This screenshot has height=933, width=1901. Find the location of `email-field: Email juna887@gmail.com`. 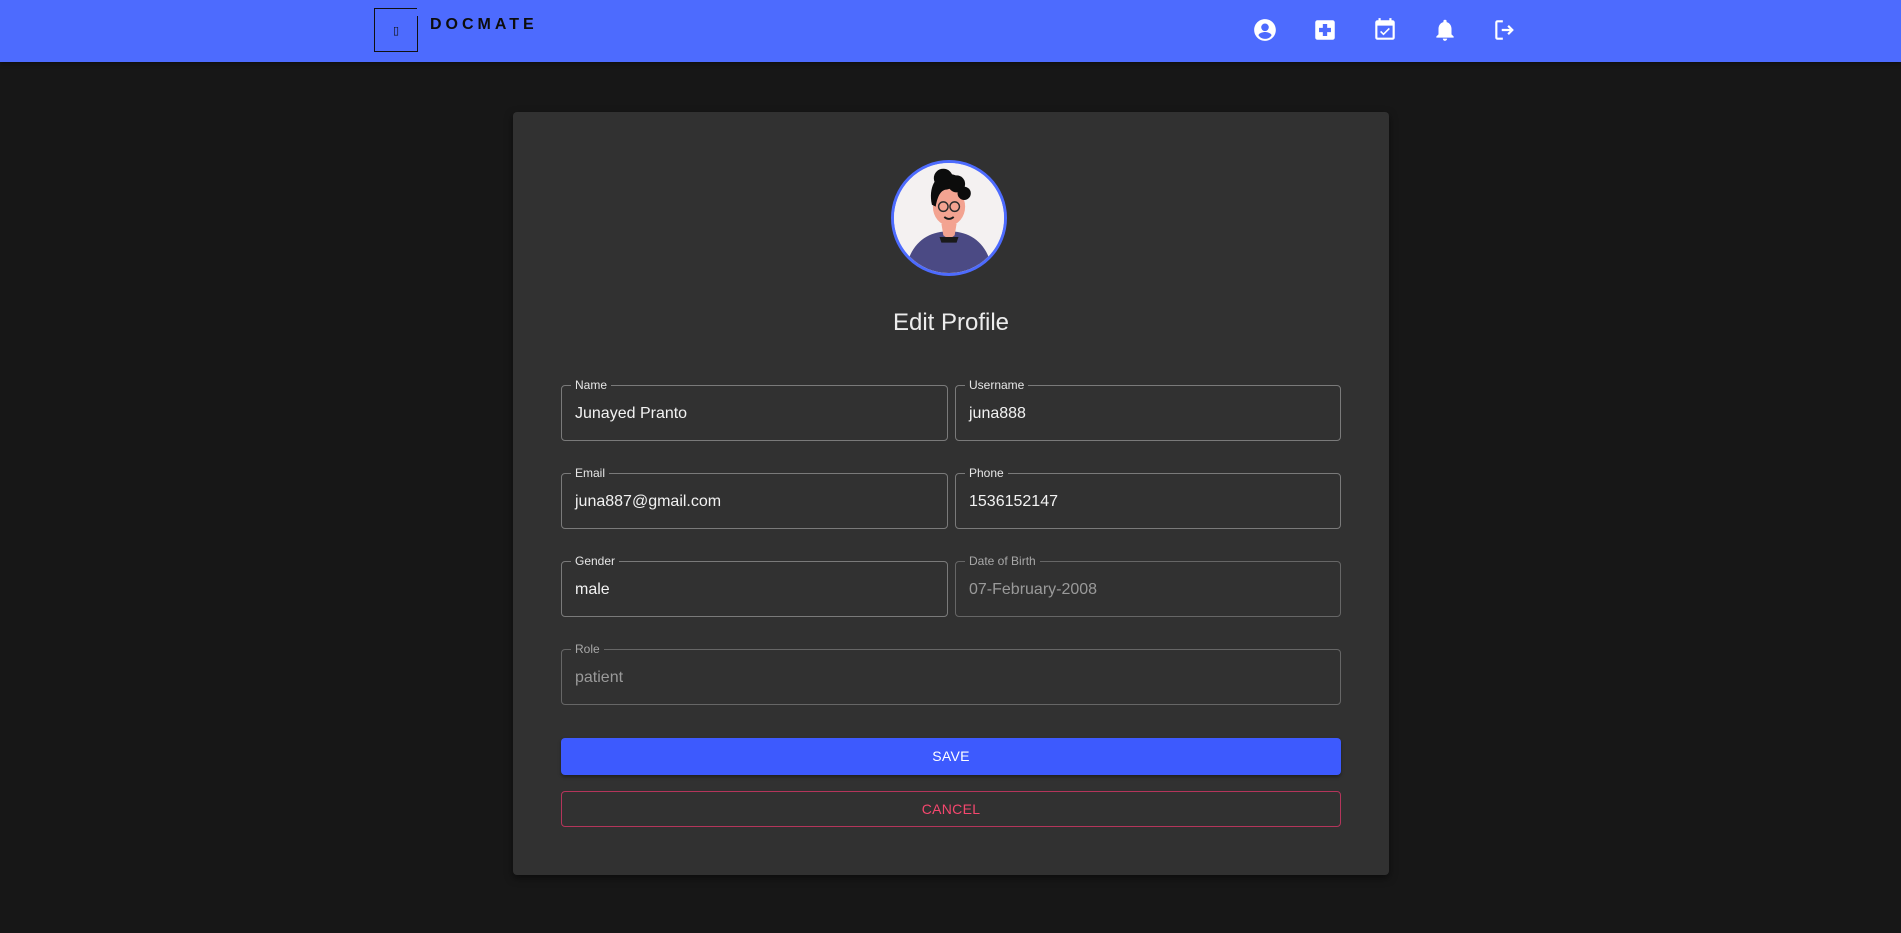

email-field: Email juna887@gmail.com is located at coordinates (754, 497).